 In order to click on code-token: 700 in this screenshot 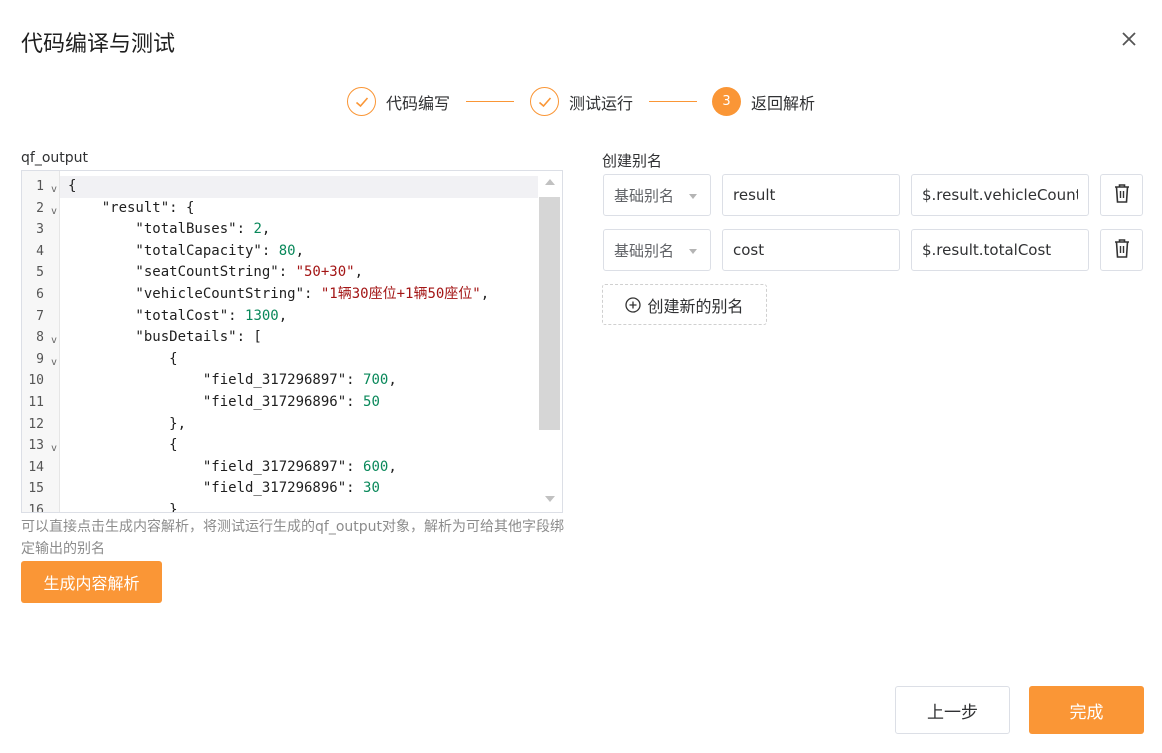, I will do `click(376, 380)`.